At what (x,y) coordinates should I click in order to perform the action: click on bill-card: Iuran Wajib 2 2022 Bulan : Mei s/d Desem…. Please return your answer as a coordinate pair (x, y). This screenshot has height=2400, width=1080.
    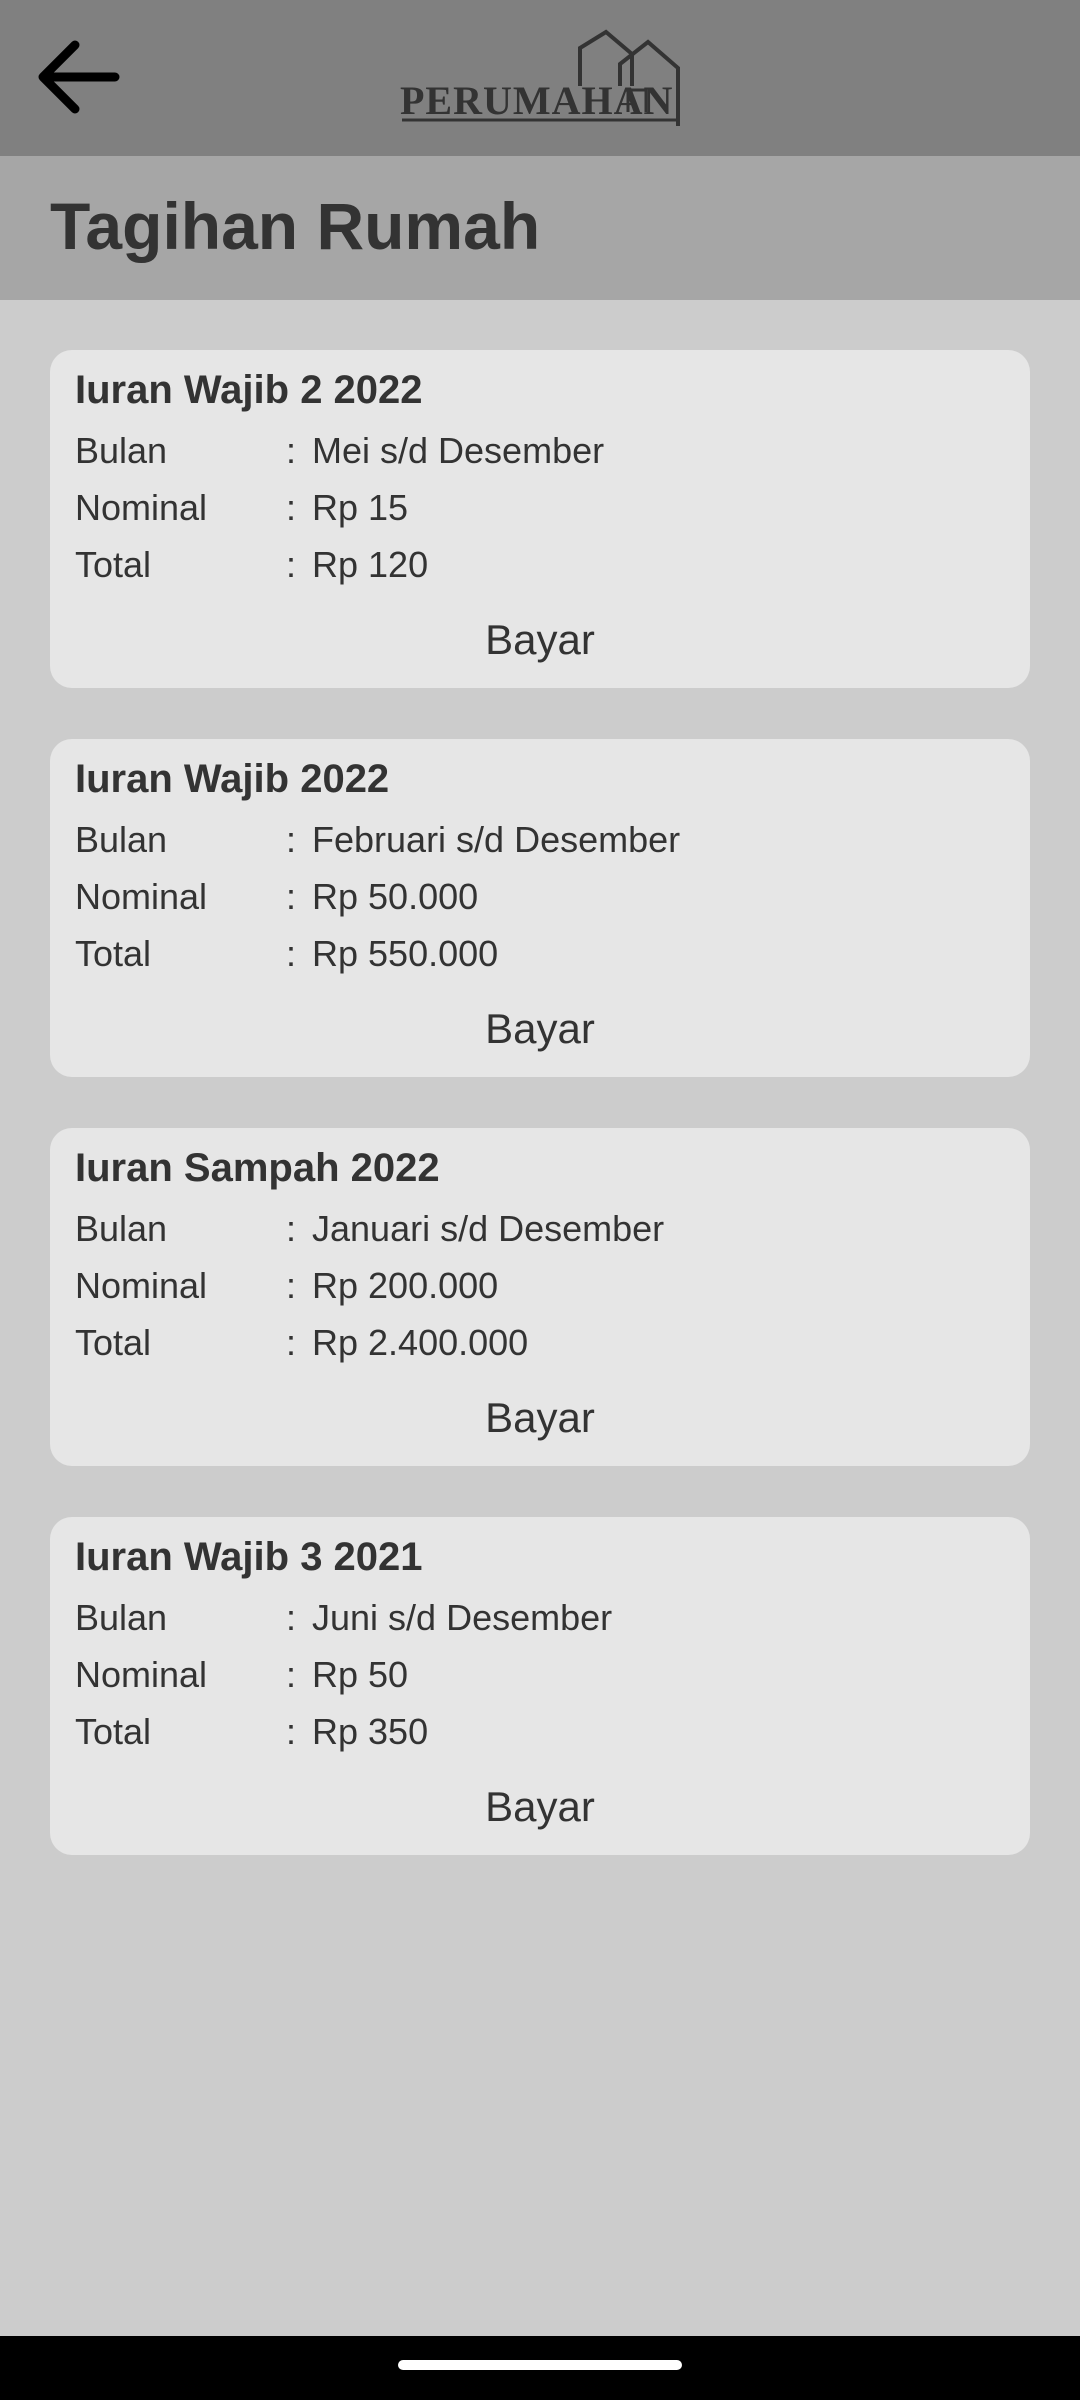
    Looking at the image, I should click on (540, 519).